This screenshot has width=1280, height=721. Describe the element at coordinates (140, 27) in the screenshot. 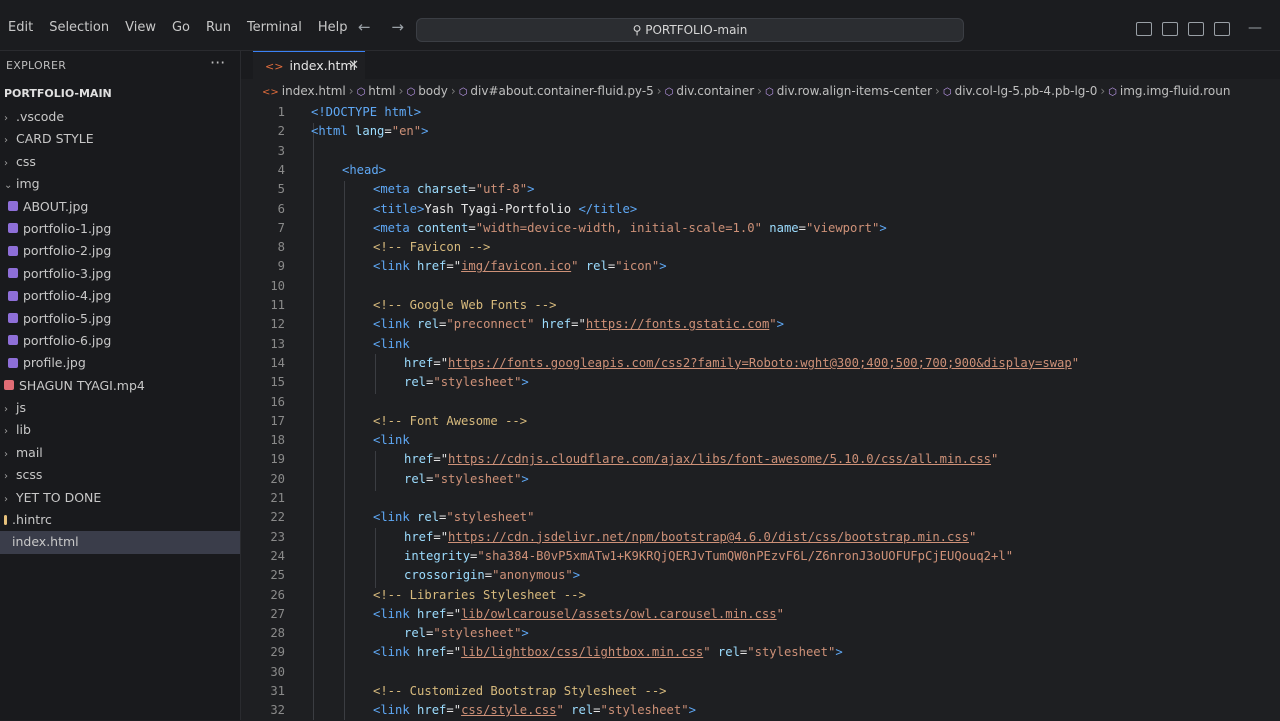

I see `menu-view: View` at that location.